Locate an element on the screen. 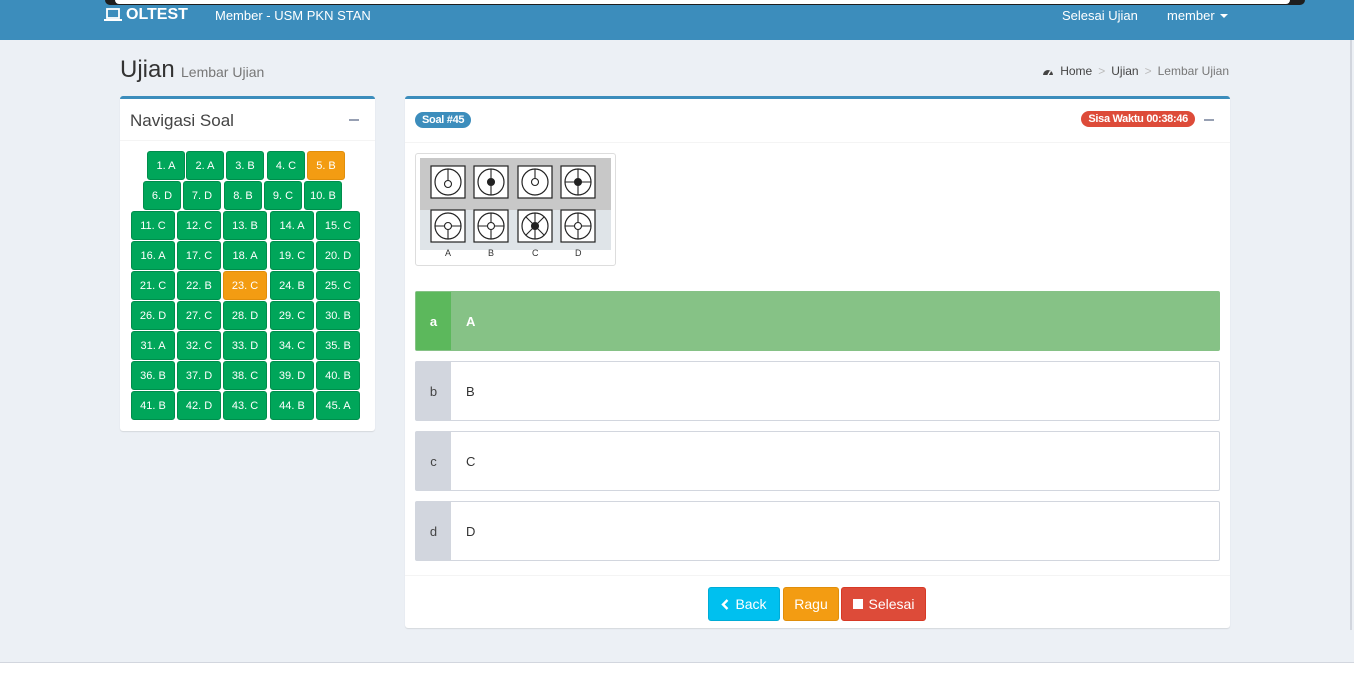  ragu-button: Ragu is located at coordinates (811, 604).